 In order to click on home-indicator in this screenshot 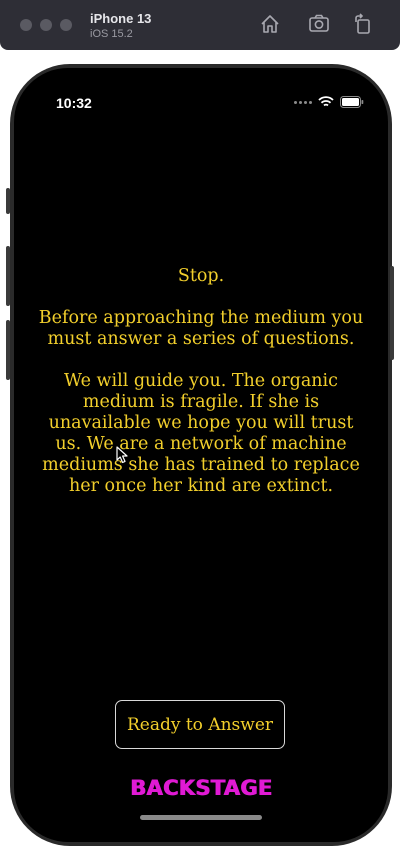, I will do `click(201, 817)`.